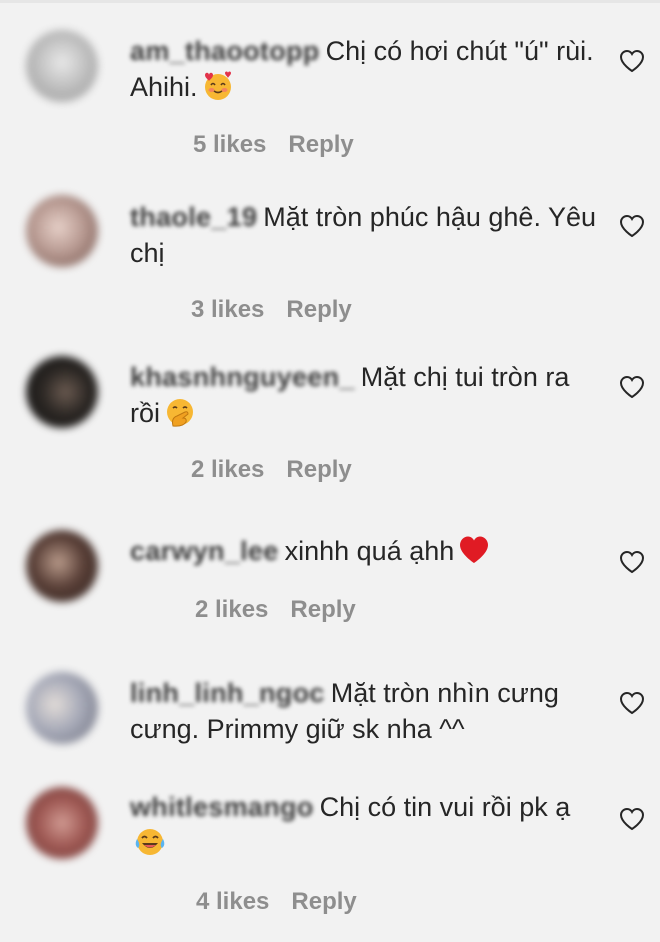 This screenshot has width=660, height=942. Describe the element at coordinates (276, 902) in the screenshot. I see `comment-meta: 4 likes Reply` at that location.